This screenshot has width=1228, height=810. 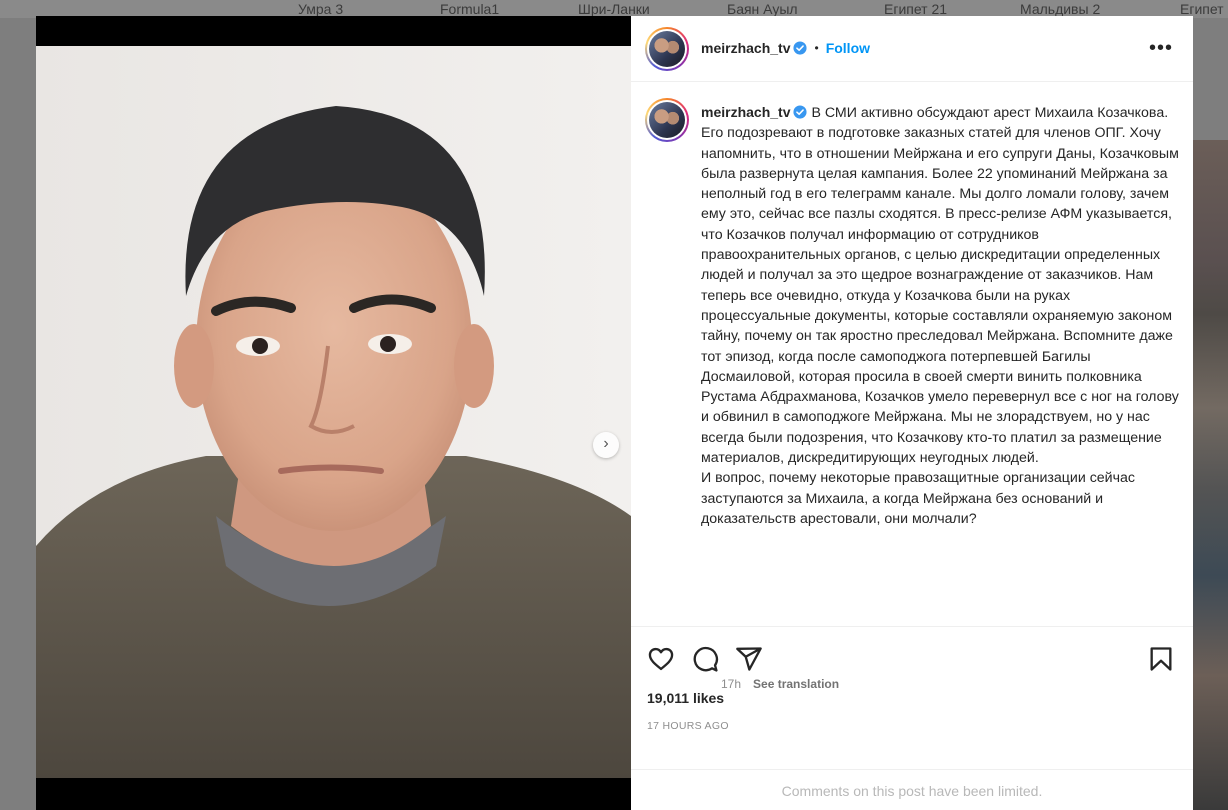 What do you see at coordinates (745, 48) in the screenshot?
I see `username-link: meirzhach_tv` at bounding box center [745, 48].